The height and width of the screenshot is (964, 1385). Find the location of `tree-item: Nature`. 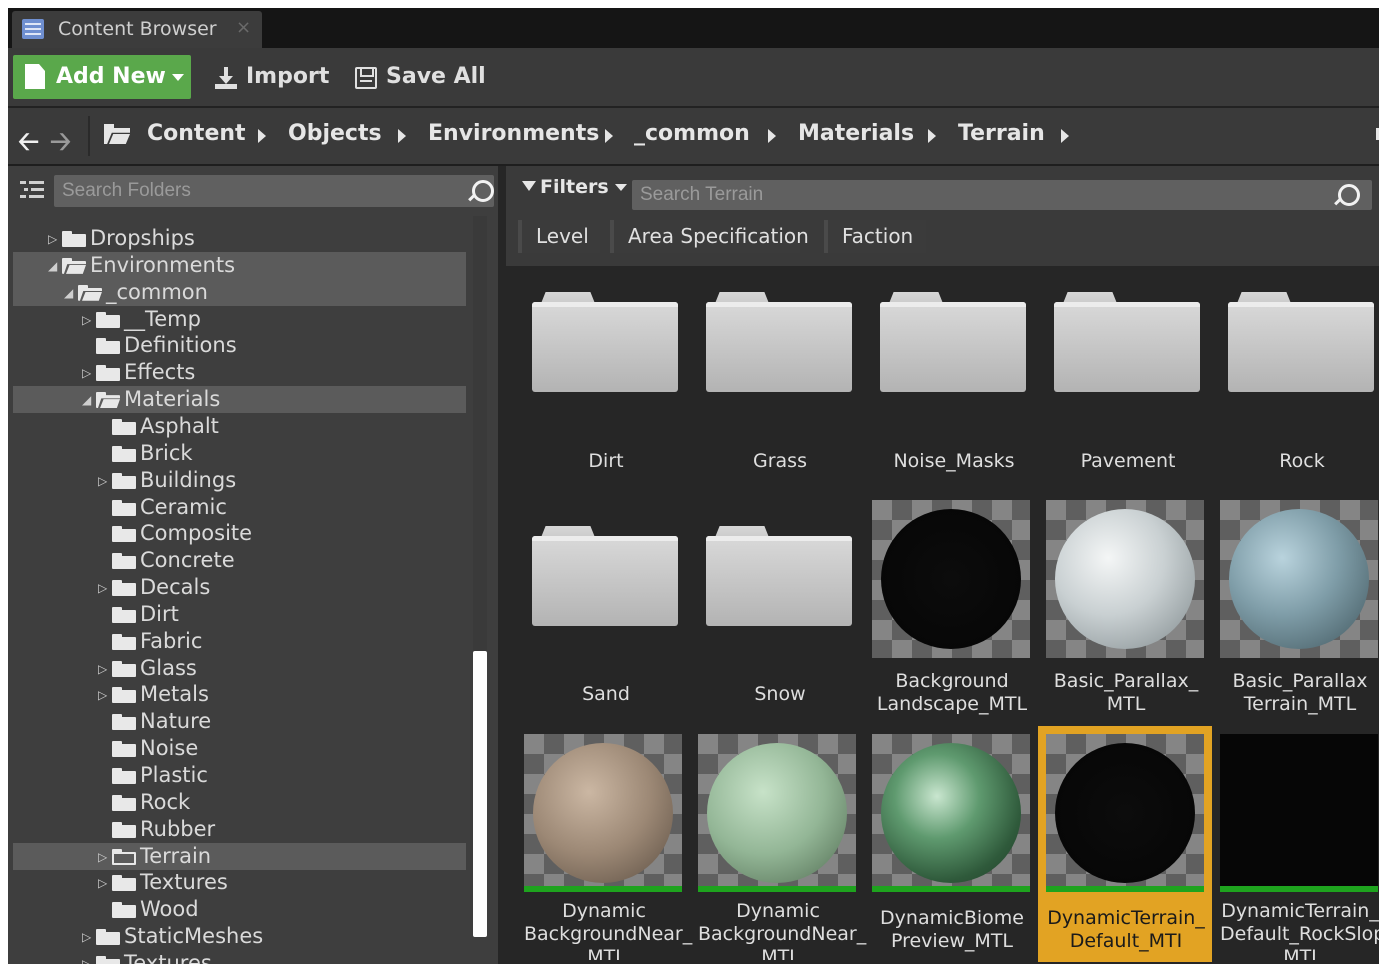

tree-item: Nature is located at coordinates (238, 721).